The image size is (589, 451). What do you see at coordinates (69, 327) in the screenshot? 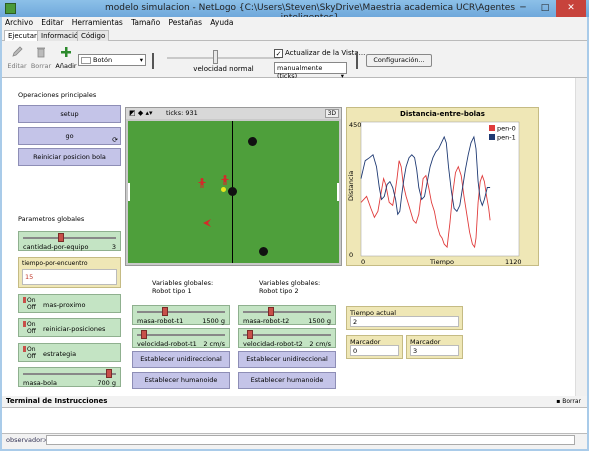
I see `reset-positions-switch: On Off reiniciar-posiciones` at bounding box center [69, 327].